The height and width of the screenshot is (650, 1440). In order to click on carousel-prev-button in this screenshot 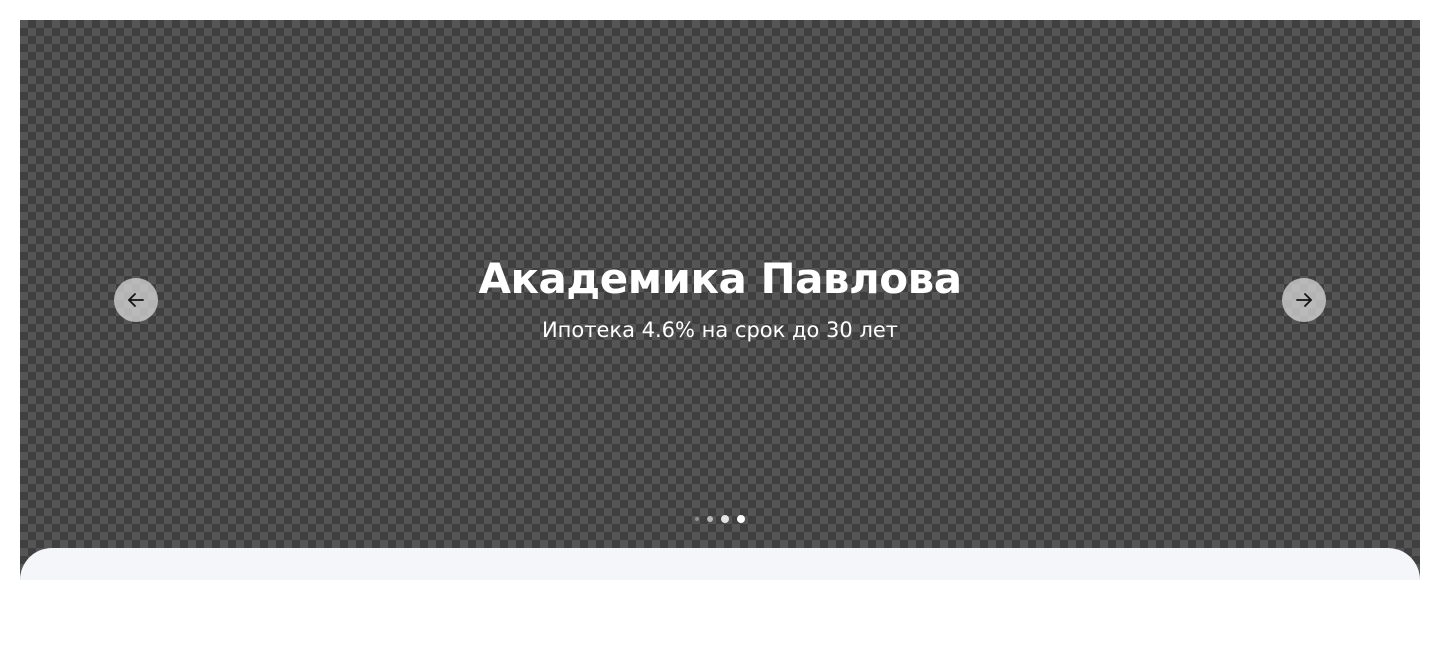, I will do `click(136, 300)`.